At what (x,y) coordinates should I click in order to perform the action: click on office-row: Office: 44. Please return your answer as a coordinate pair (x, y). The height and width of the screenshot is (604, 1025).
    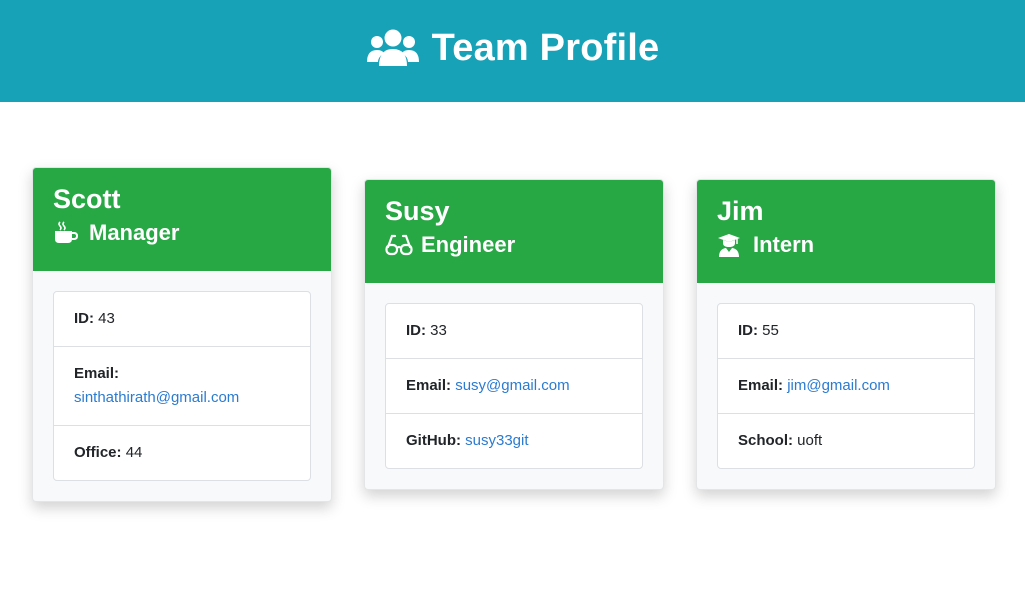
    Looking at the image, I should click on (182, 453).